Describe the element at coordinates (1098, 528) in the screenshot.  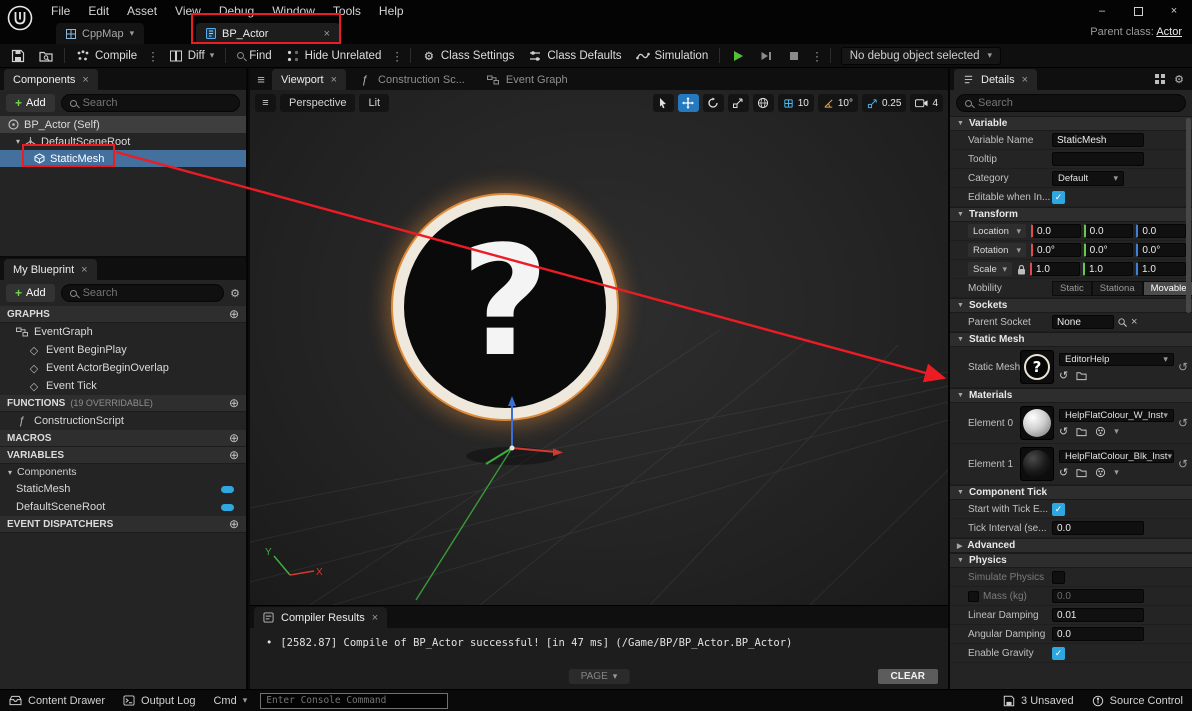
I see `tick-interval-field: 0.0` at that location.